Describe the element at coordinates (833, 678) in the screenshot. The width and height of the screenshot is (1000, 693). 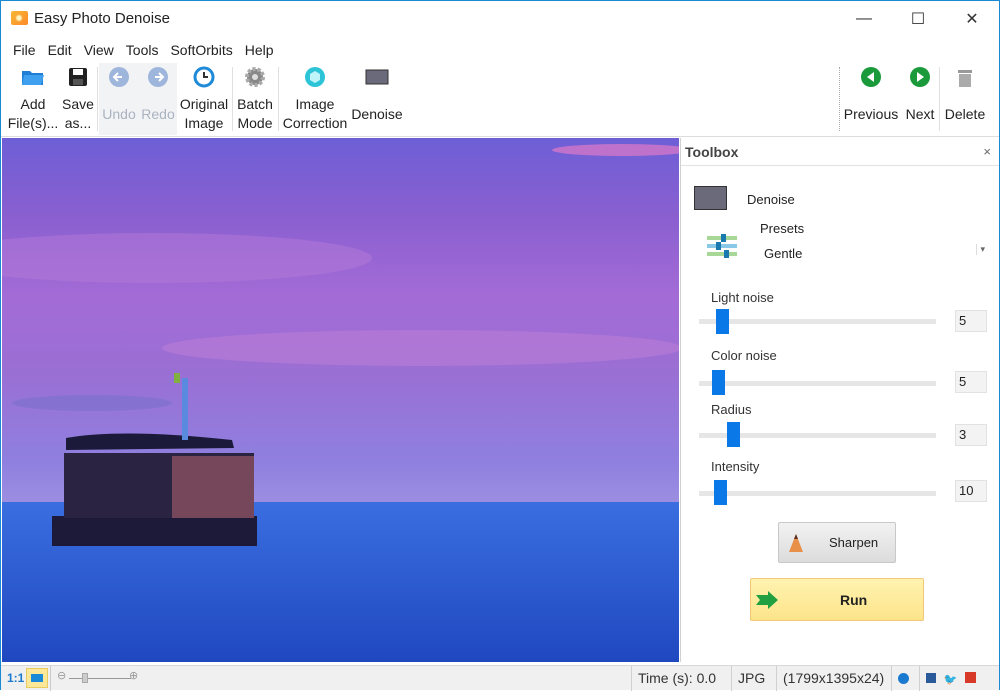
I see `image-dimensions: (1799x1395x24)` at that location.